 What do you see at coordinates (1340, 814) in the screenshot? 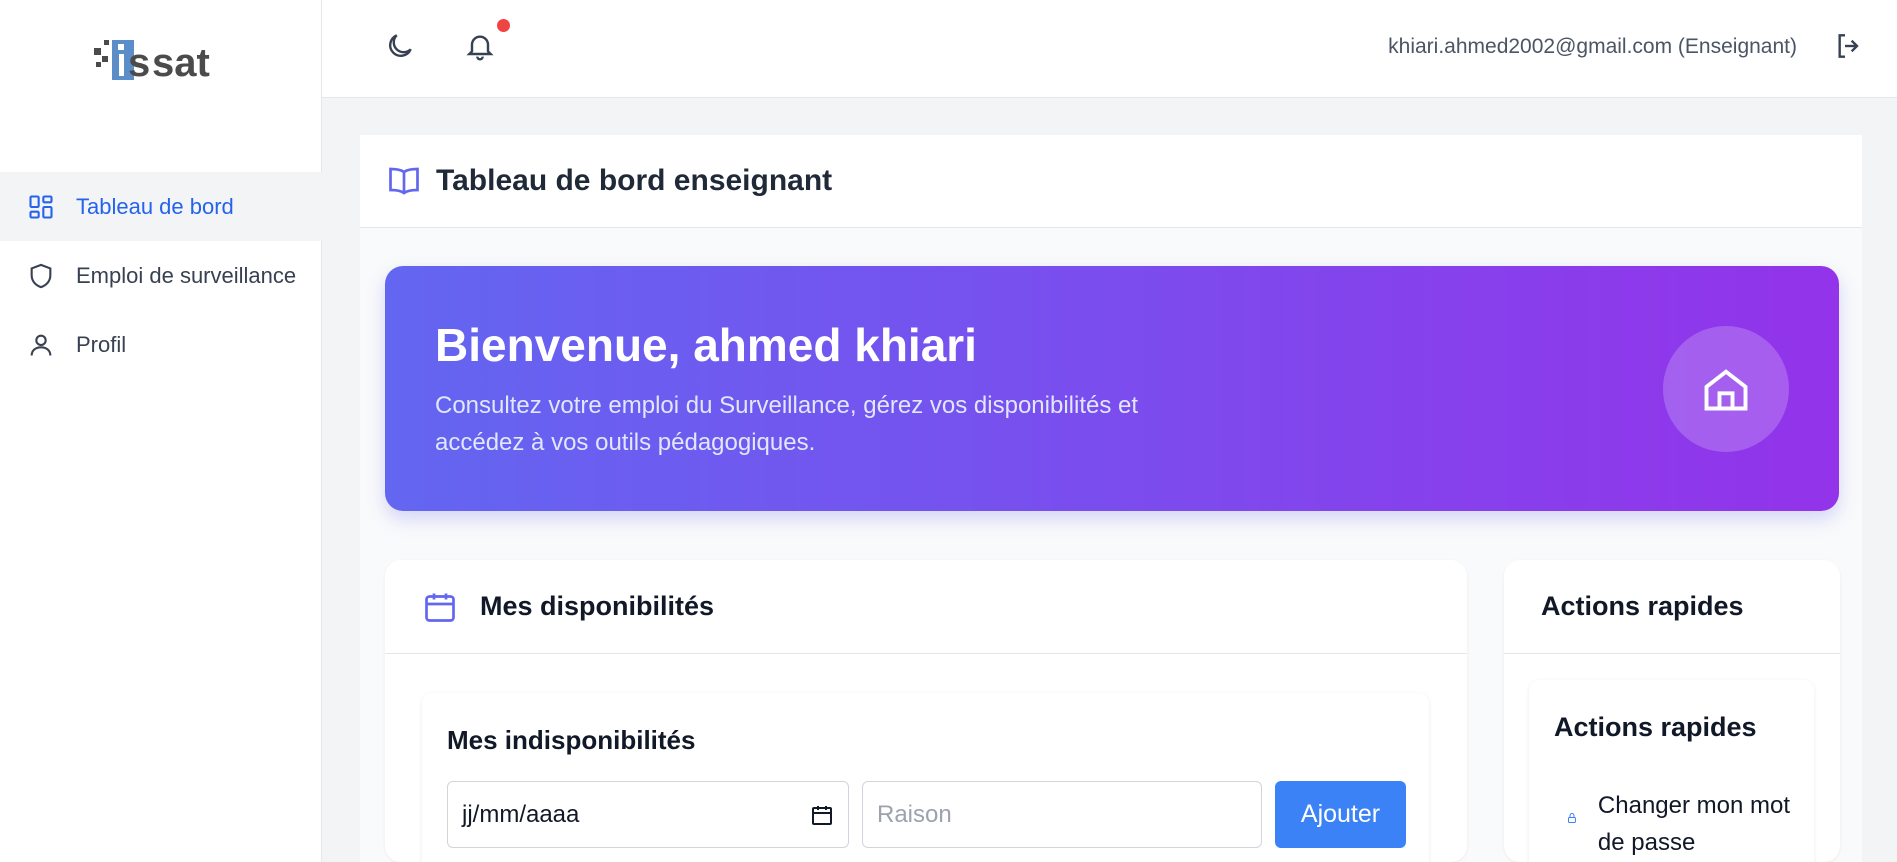
I see `add-button: Ajouter` at bounding box center [1340, 814].